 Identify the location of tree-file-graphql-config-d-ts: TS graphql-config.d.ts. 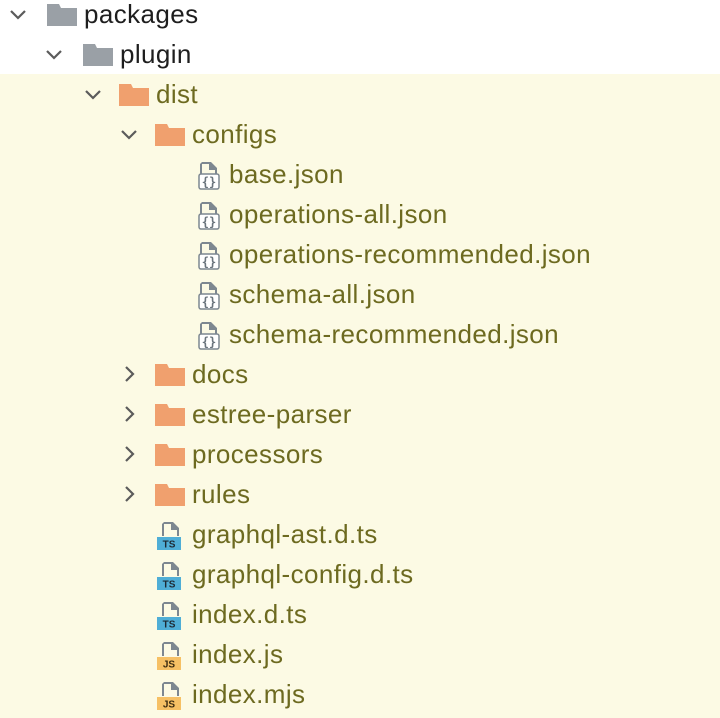
(360, 574).